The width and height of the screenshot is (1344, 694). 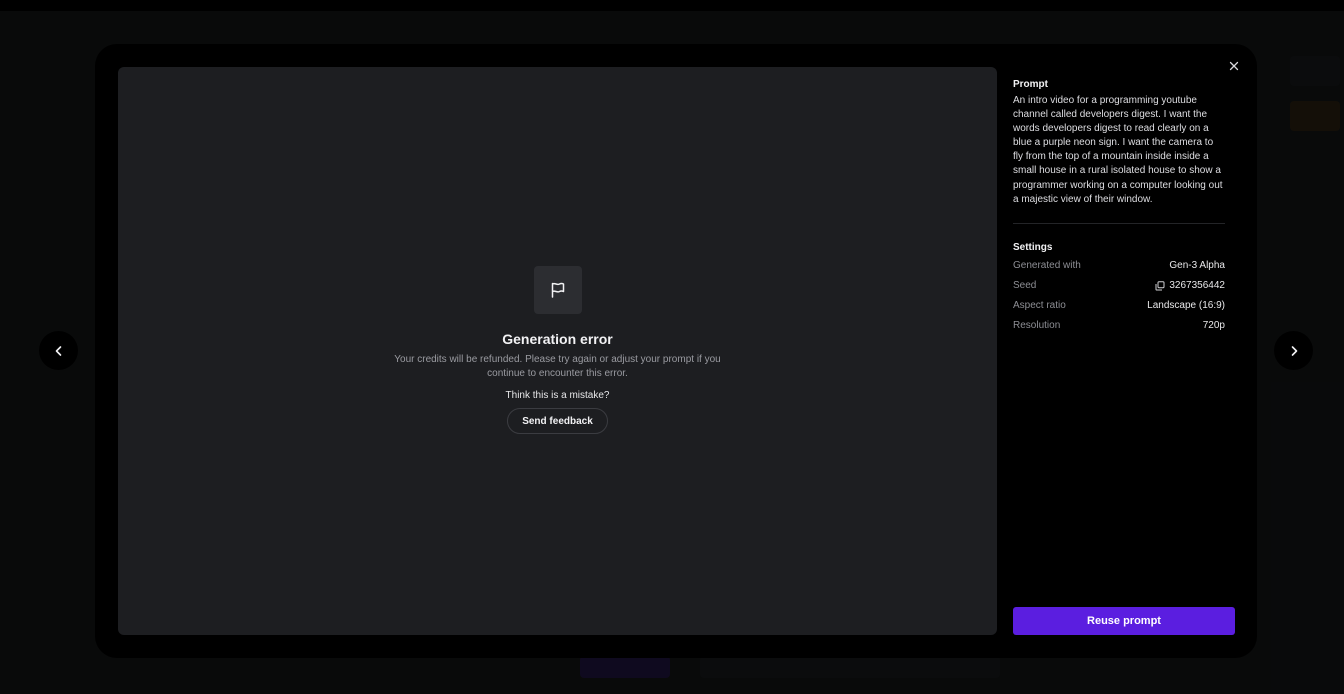 What do you see at coordinates (1197, 286) in the screenshot?
I see `seed-value: 3267356442` at bounding box center [1197, 286].